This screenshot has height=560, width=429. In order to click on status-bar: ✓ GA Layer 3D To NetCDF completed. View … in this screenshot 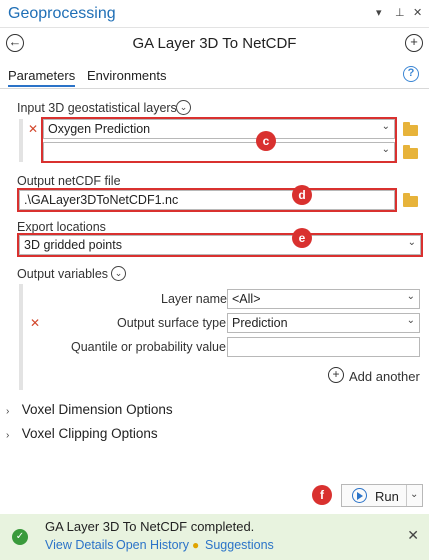, I will do `click(214, 537)`.